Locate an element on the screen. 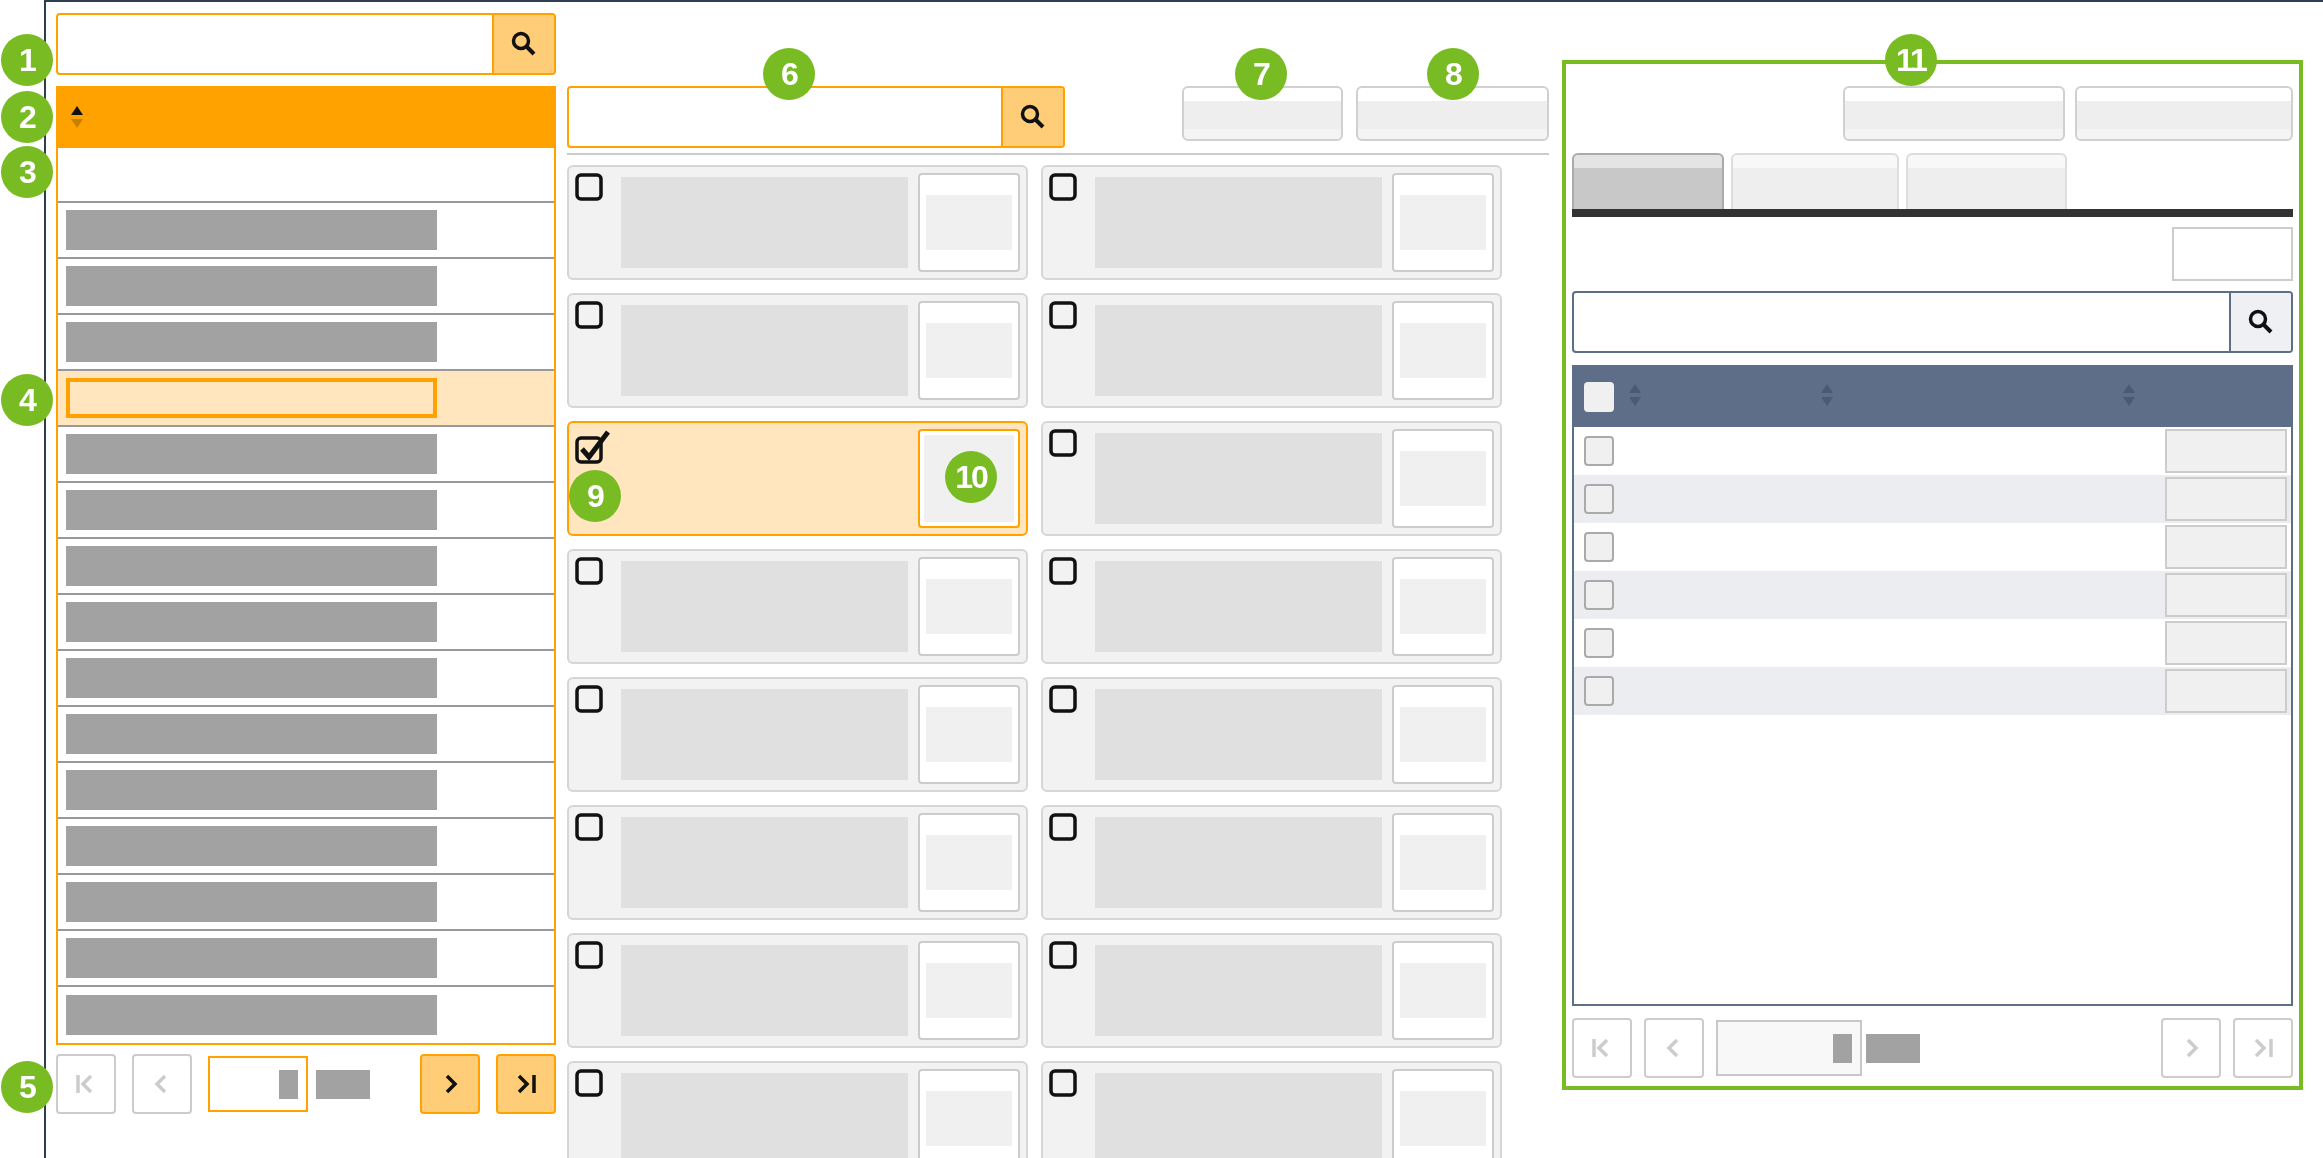  callout-number: 6 is located at coordinates (789, 74).